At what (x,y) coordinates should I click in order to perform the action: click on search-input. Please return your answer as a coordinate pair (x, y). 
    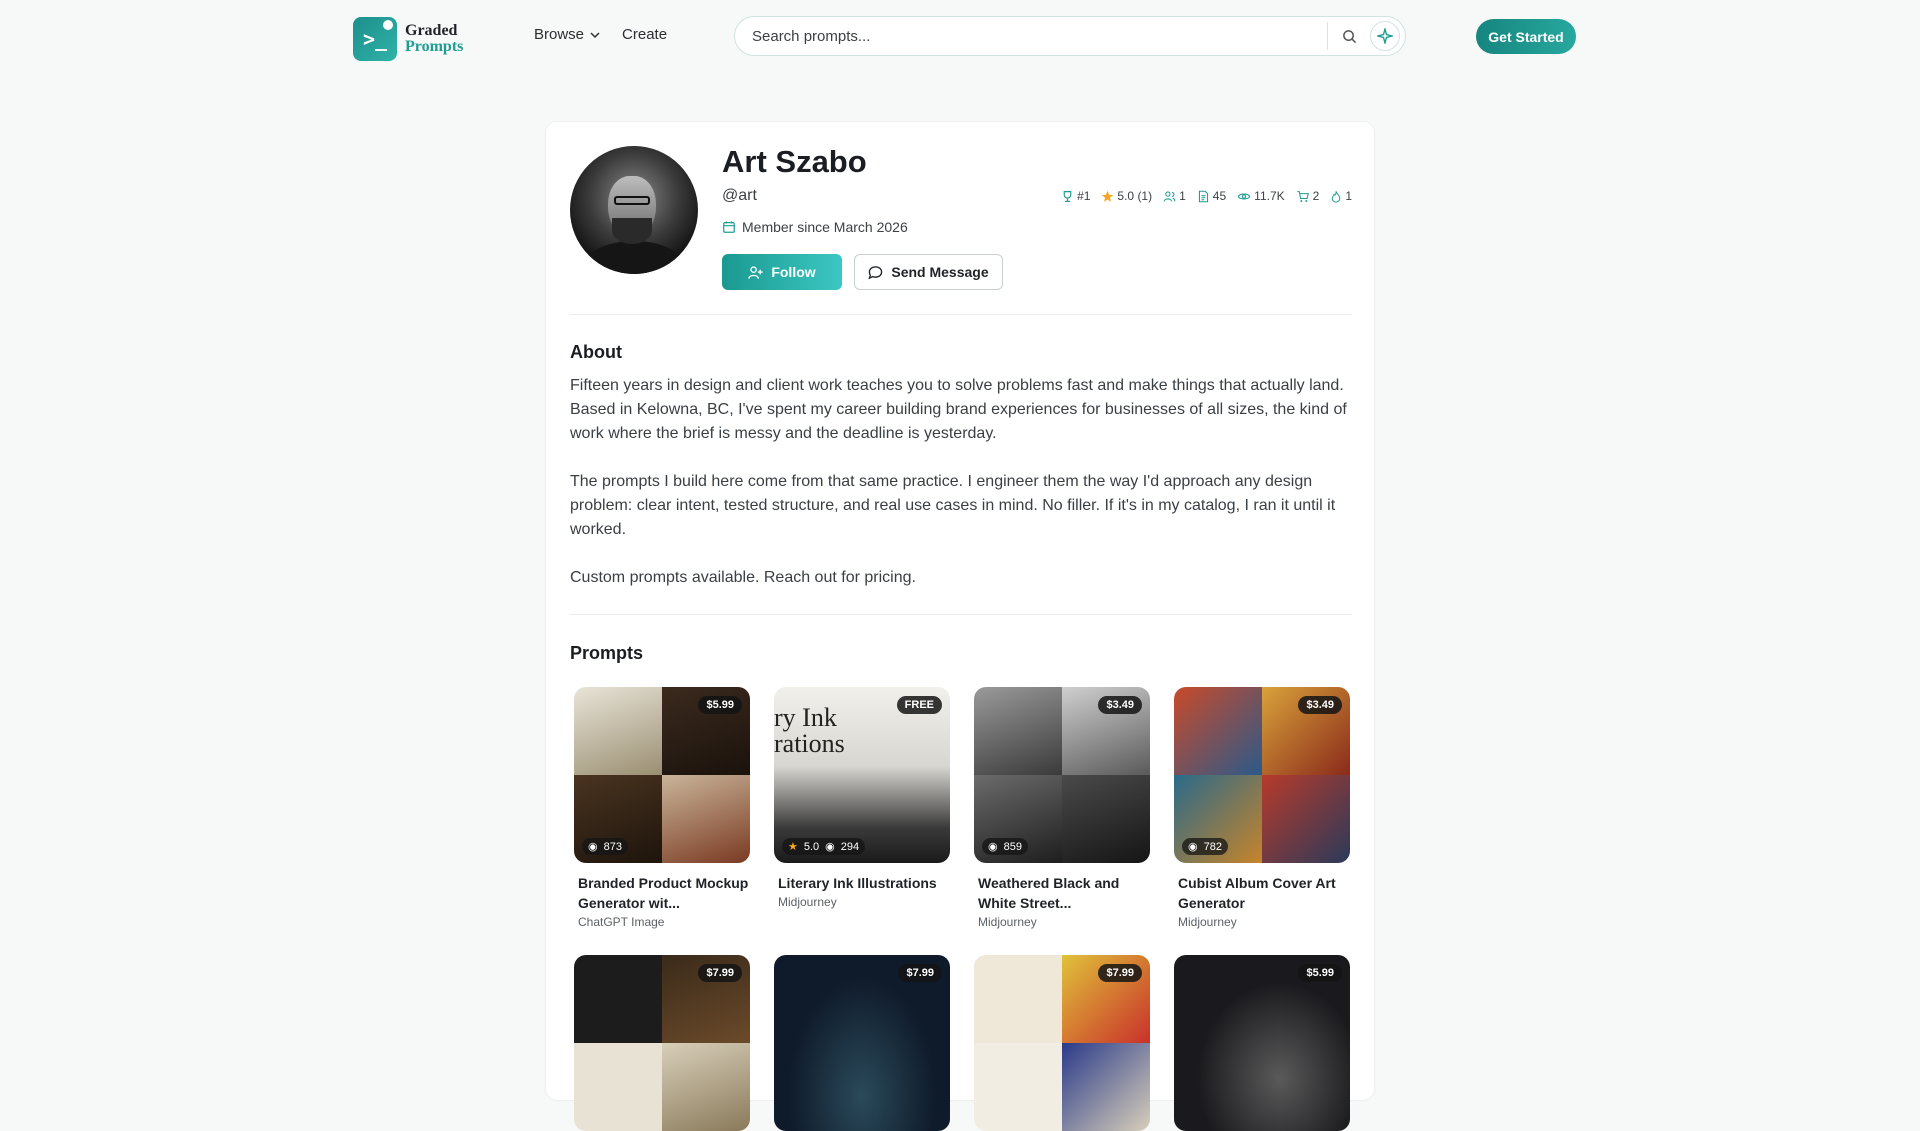
    Looking at the image, I should click on (1039, 36).